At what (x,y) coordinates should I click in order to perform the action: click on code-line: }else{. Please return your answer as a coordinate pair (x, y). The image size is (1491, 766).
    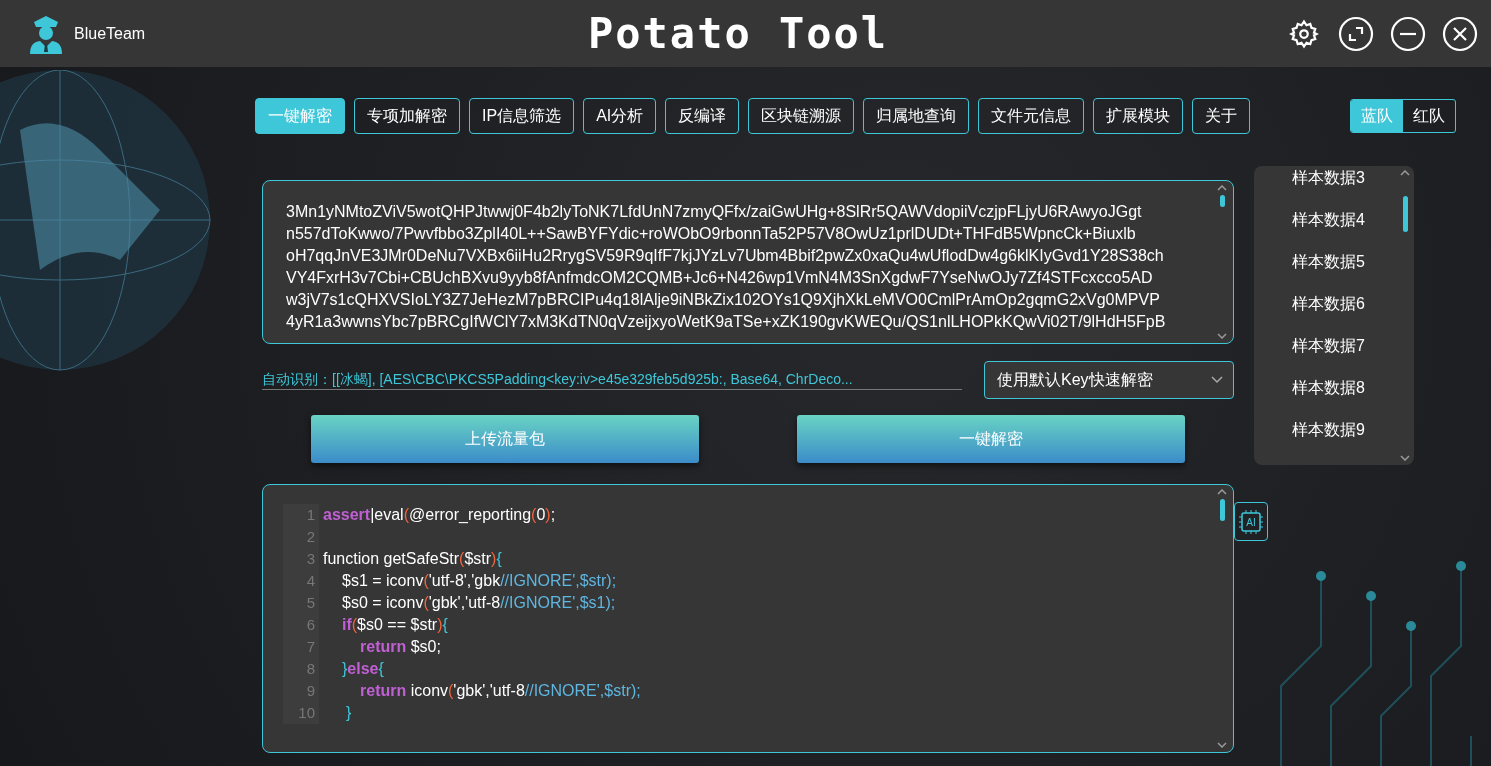
    Looking at the image, I should click on (363, 669).